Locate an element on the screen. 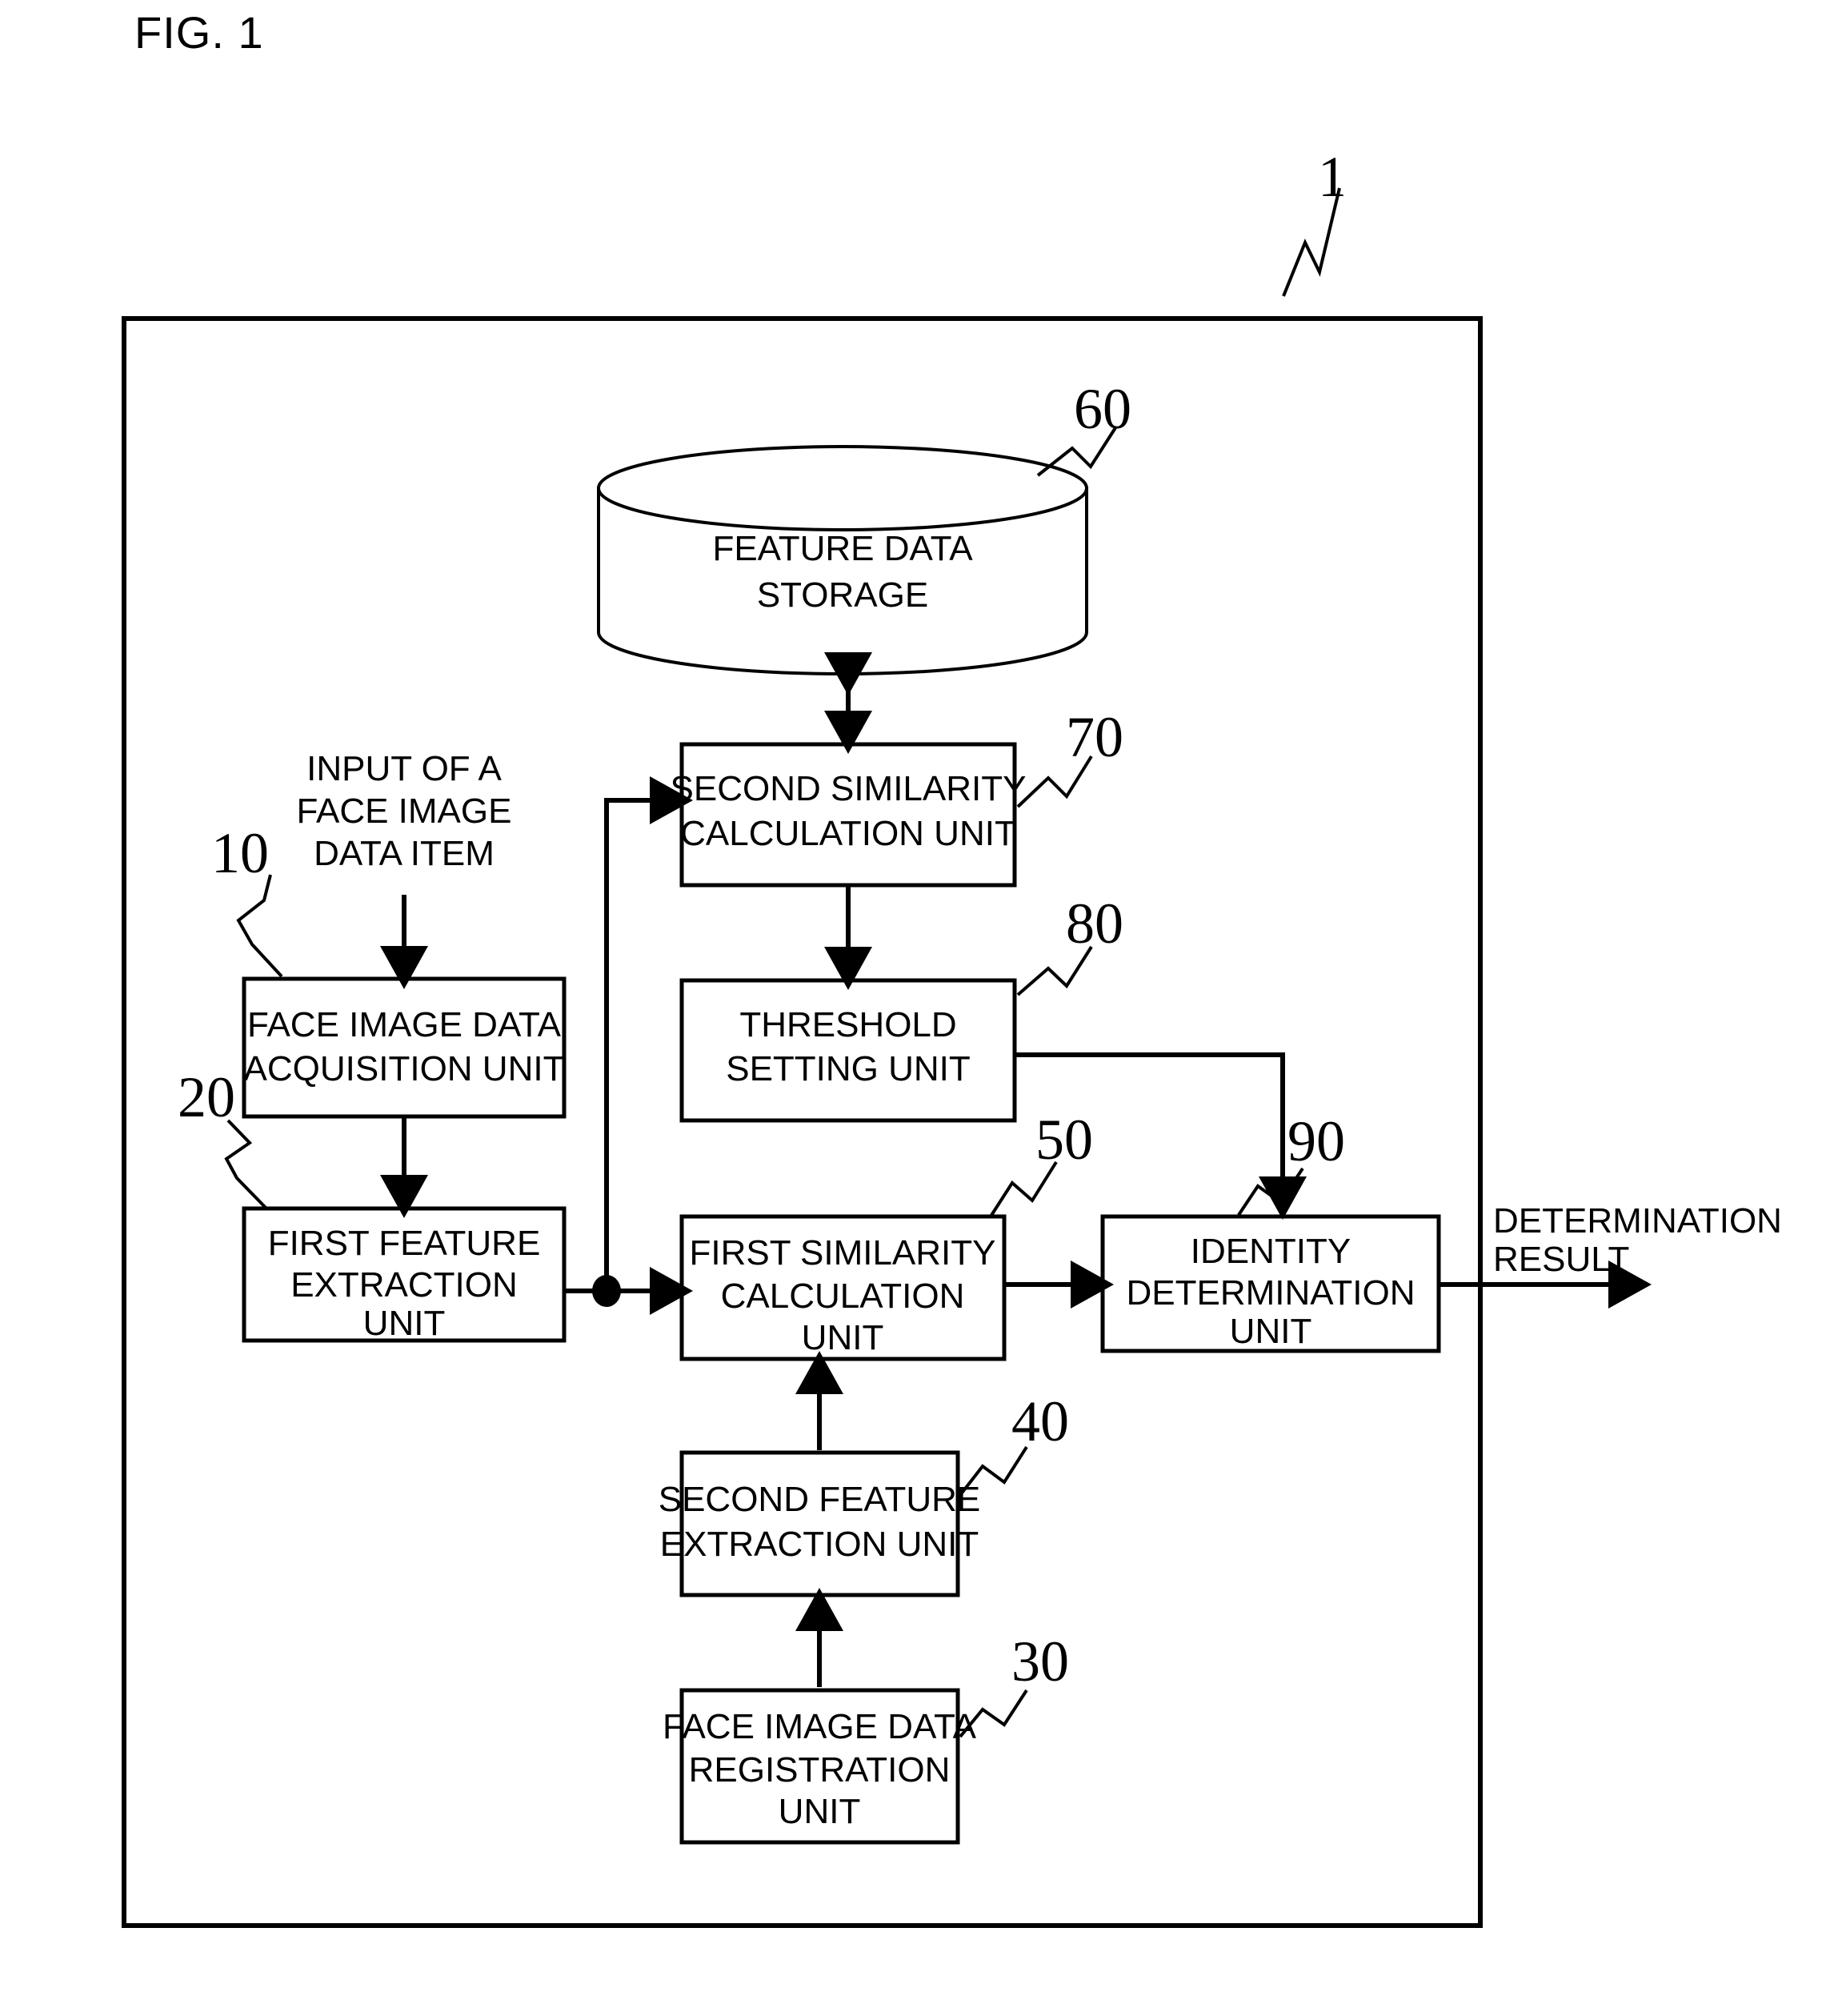  block-label-line-1: ACQUISITION UNIT is located at coordinates (405, 1068).